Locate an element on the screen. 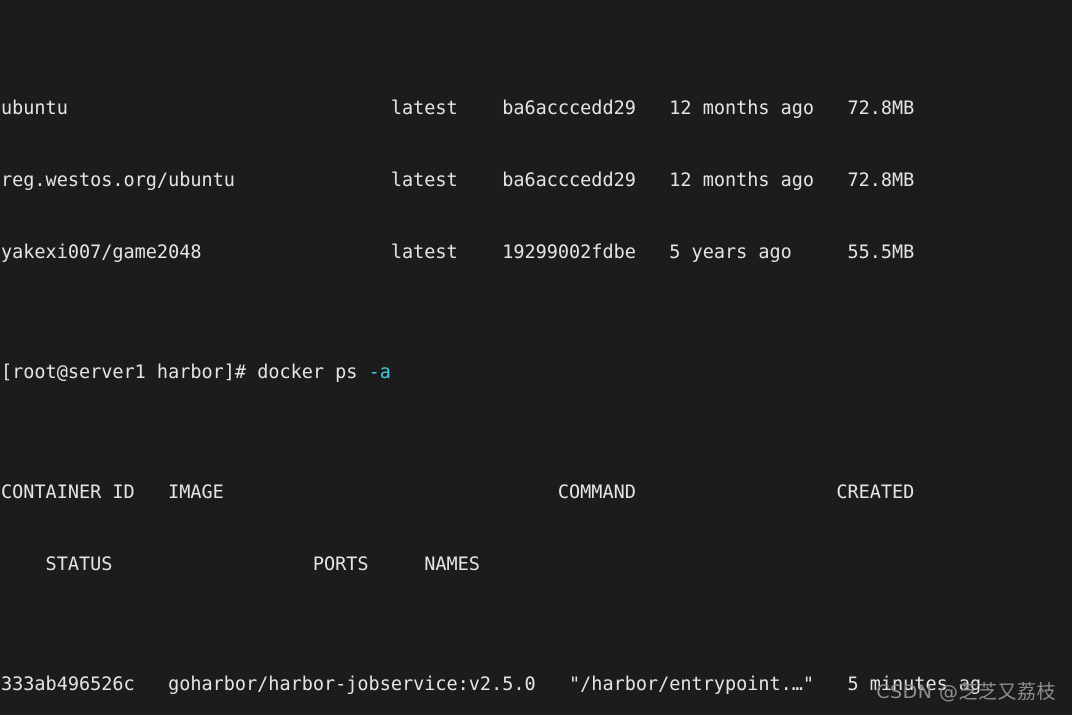  ps-table-header-line-2: STATUS PORTS NAMES is located at coordinates (491, 565).